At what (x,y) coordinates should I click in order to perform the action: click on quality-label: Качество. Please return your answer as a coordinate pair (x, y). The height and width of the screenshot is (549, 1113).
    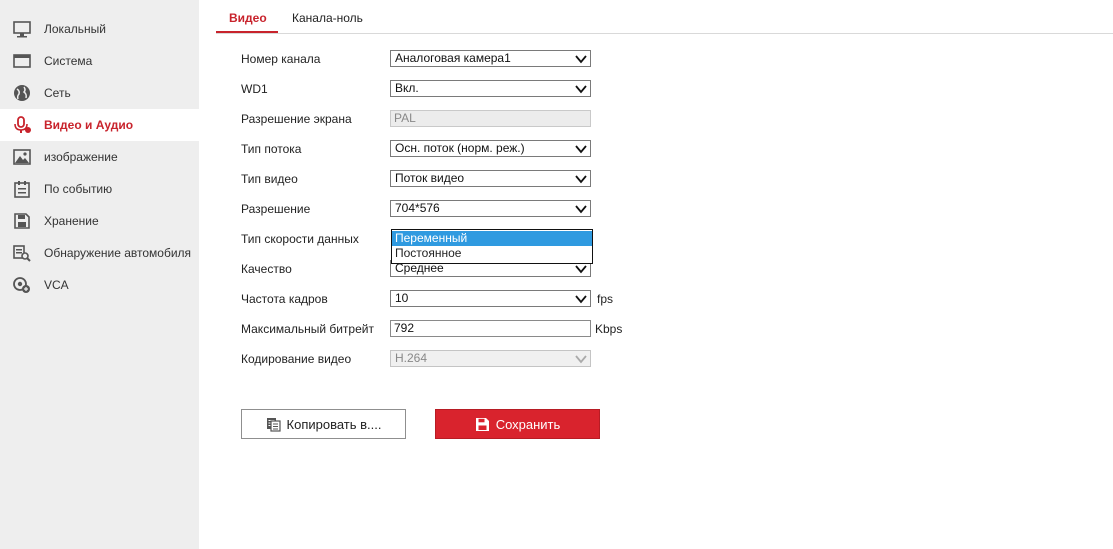
    Looking at the image, I should click on (266, 269).